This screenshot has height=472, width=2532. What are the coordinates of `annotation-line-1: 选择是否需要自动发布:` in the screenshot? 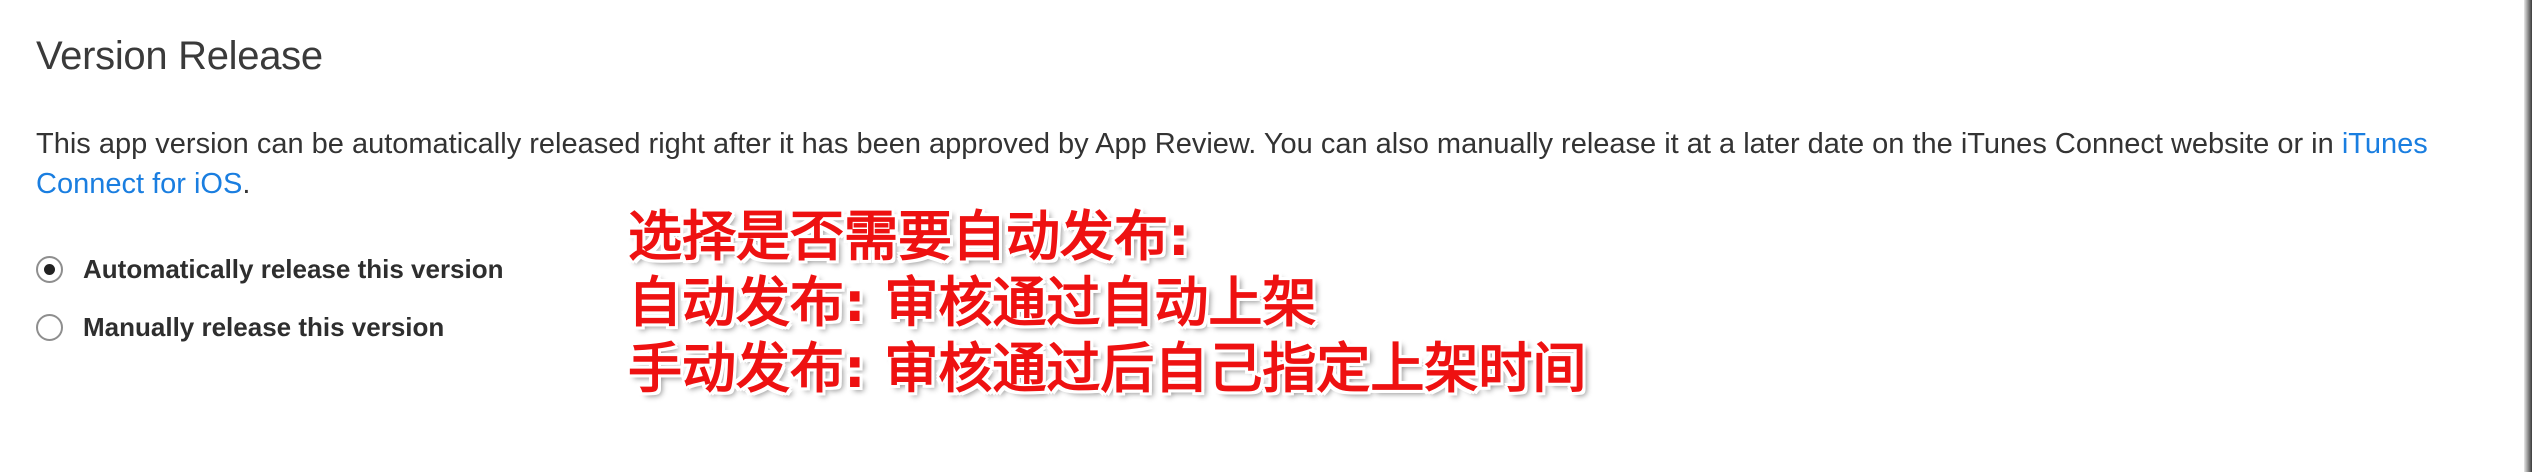 It's located at (909, 236).